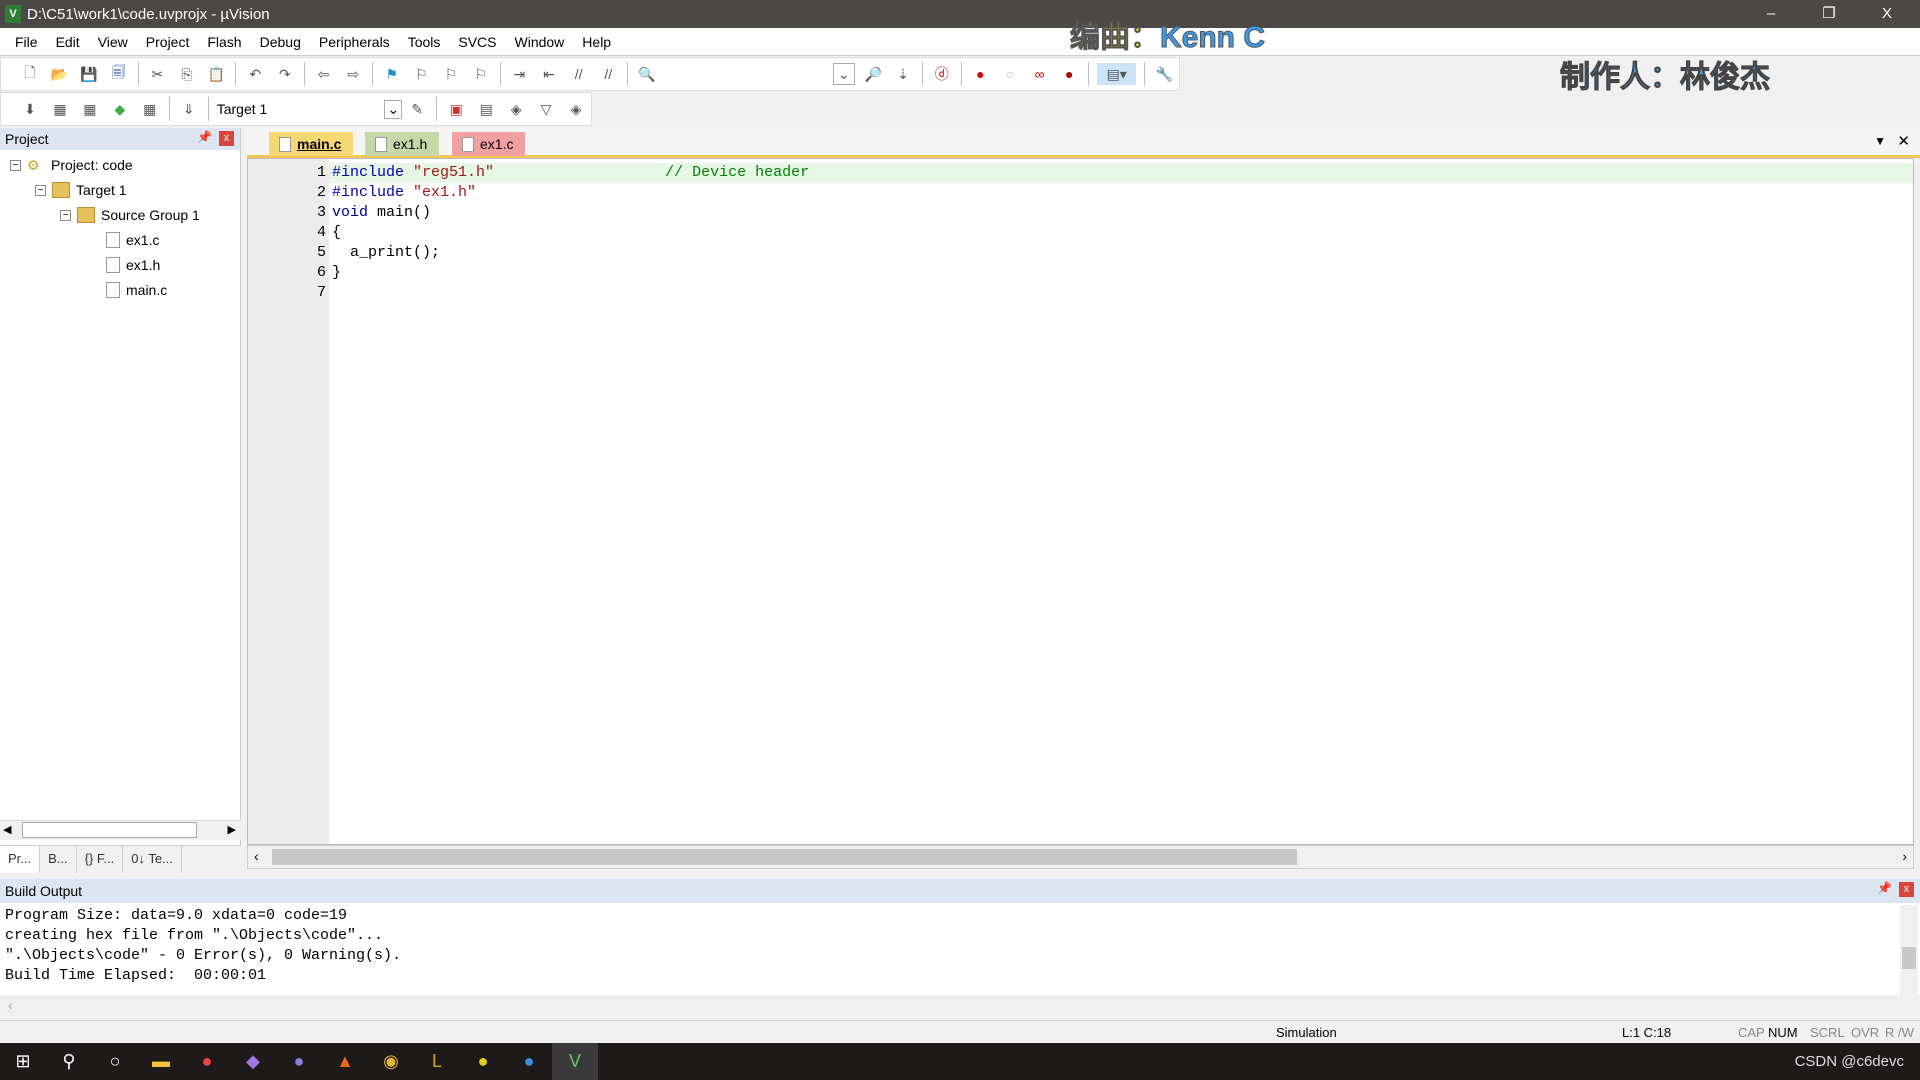 The width and height of the screenshot is (1920, 1080). What do you see at coordinates (130, 215) in the screenshot?
I see `tree-source-group: − Source Group 1` at bounding box center [130, 215].